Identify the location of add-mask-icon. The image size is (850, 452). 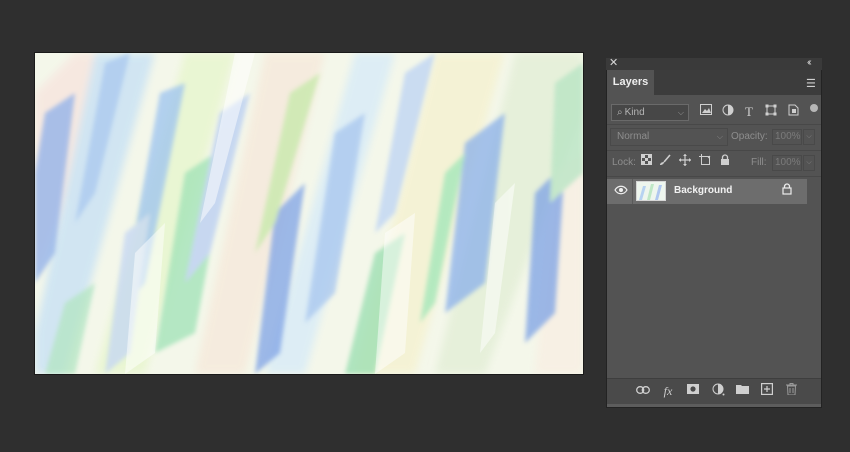
(693, 391).